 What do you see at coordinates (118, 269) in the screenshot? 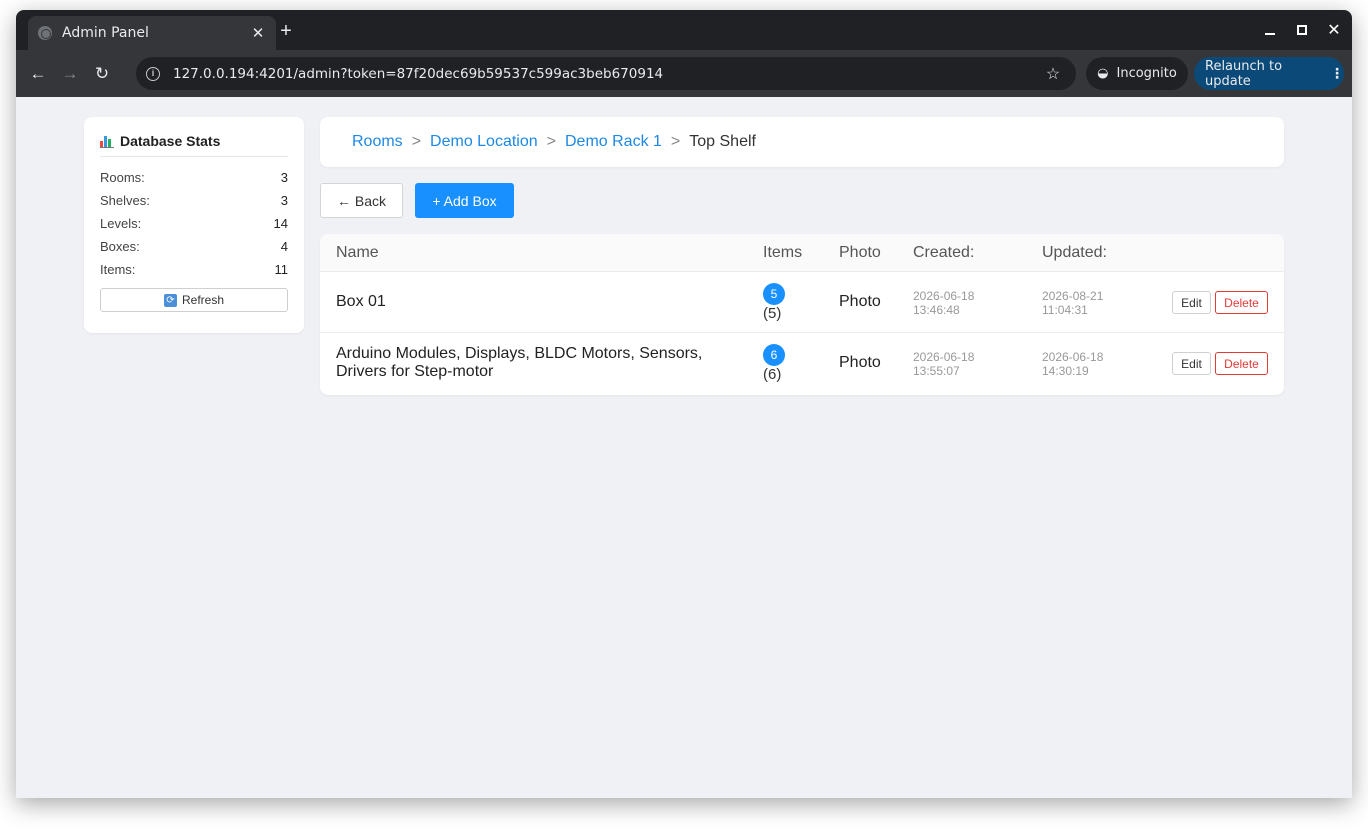
I see `stat-label: Items:` at bounding box center [118, 269].